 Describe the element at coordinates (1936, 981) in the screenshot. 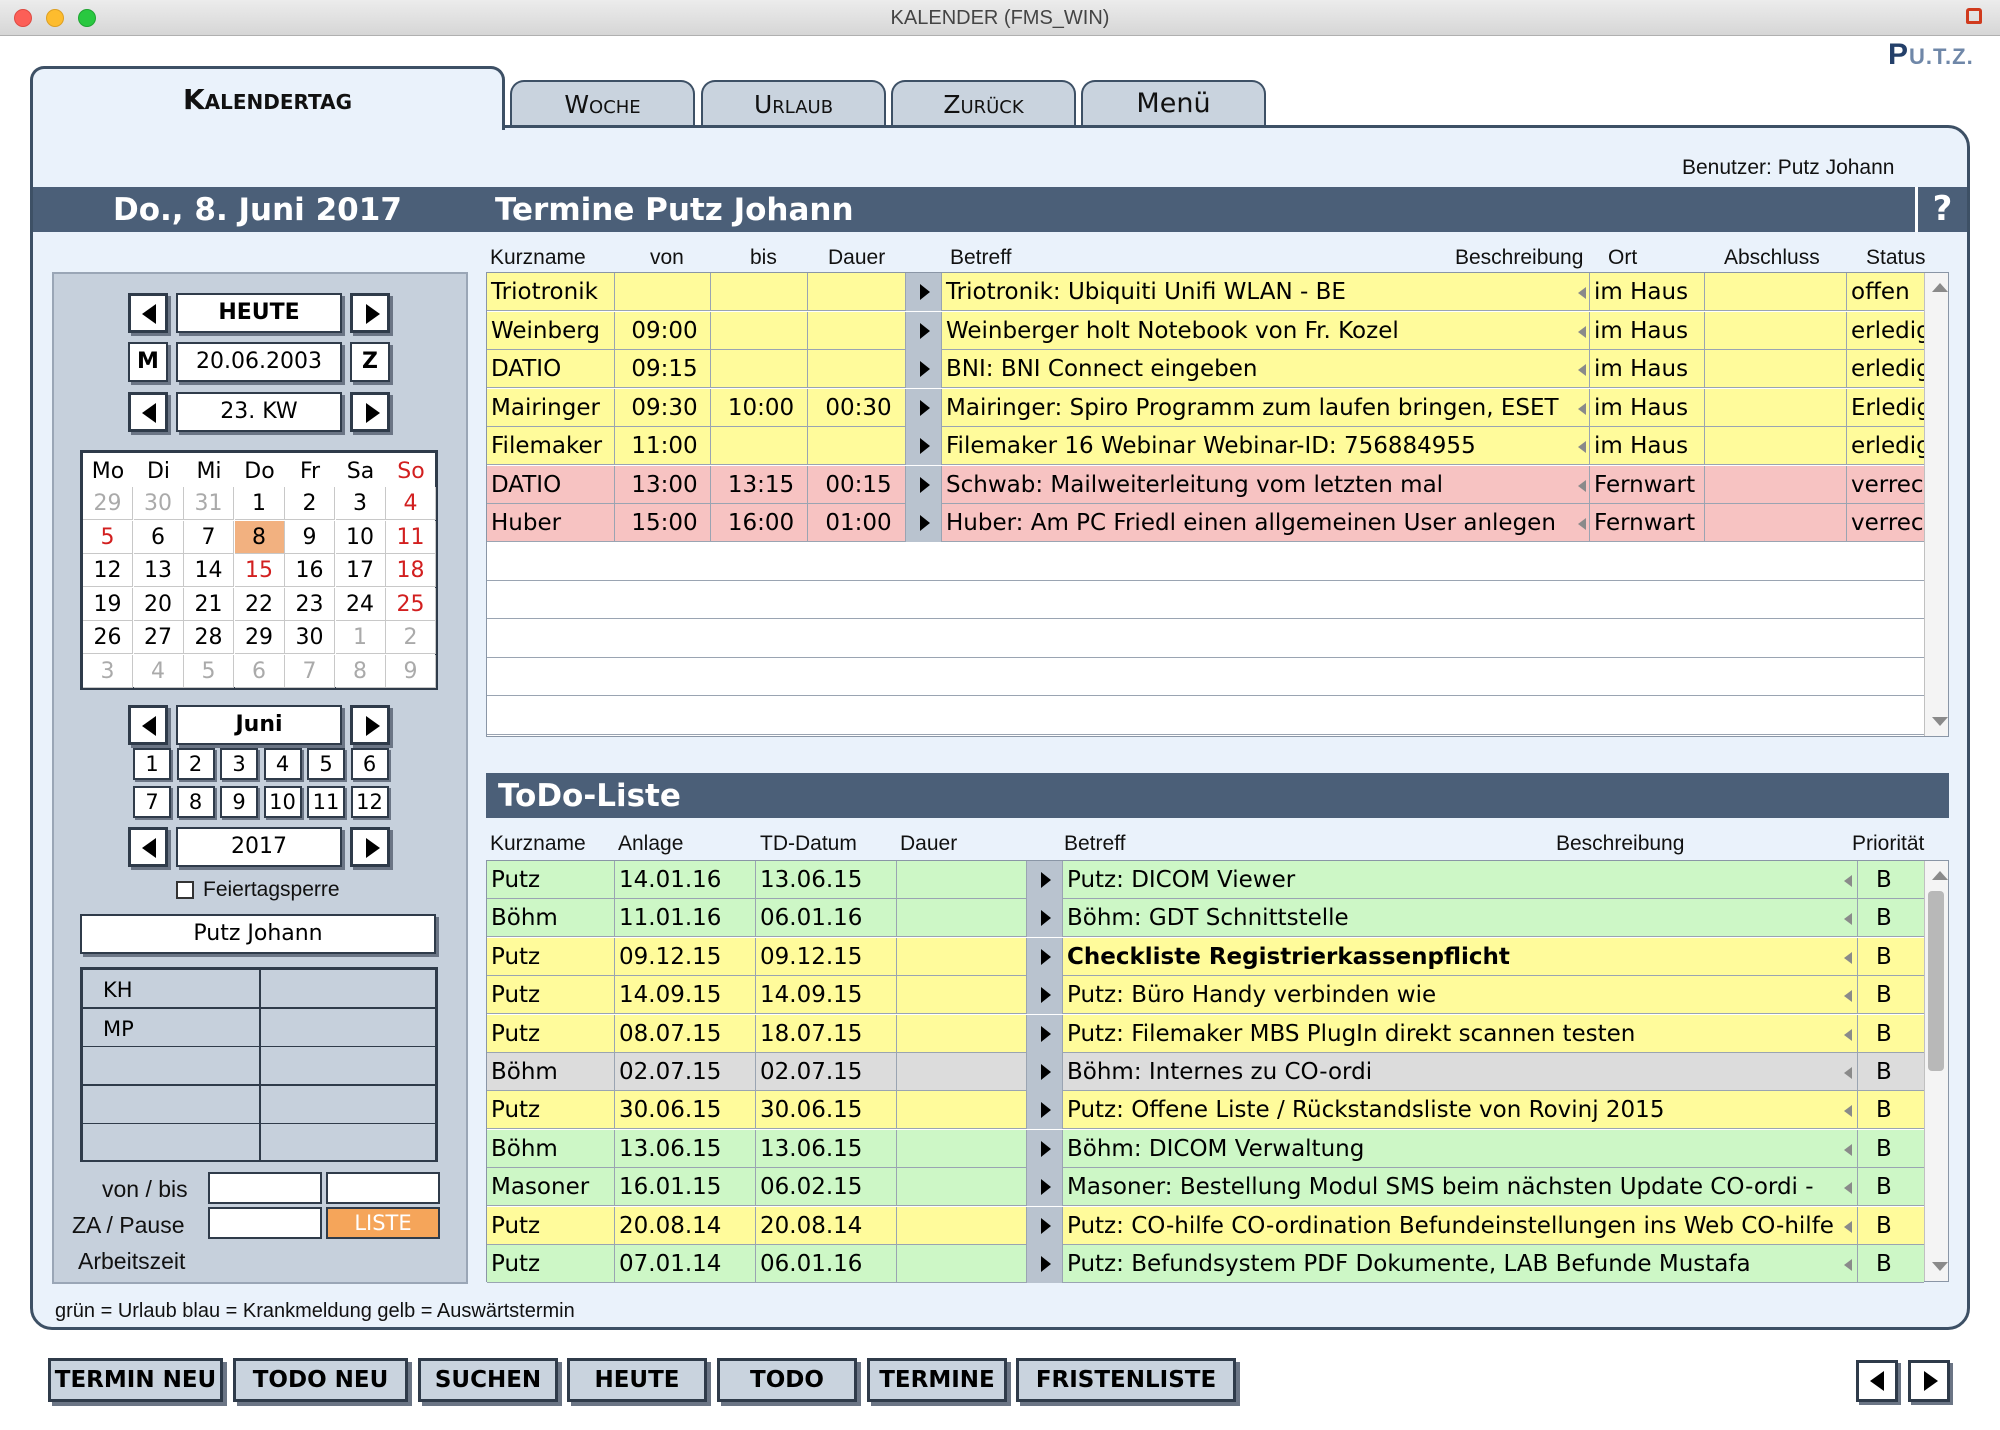

I see `scroll-thumb` at that location.